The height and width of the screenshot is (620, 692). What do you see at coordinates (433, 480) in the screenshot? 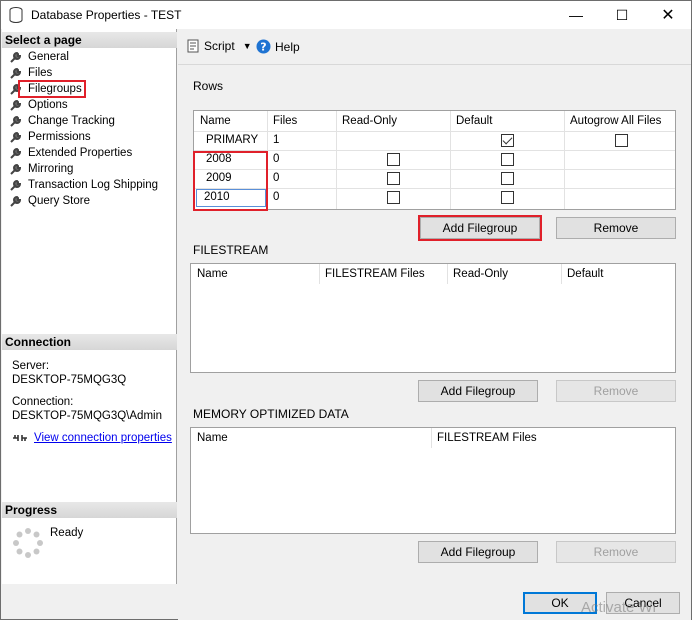
I see `memory-grid: Name FILESTREAM Files` at bounding box center [433, 480].